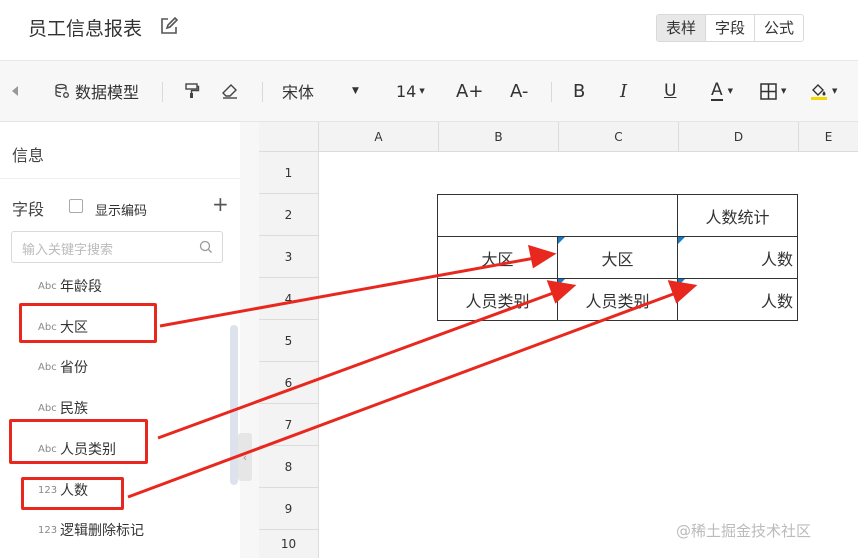 Image resolution: width=858 pixels, height=558 pixels. Describe the element at coordinates (623, 91) in the screenshot. I see `italic-button: I` at that location.